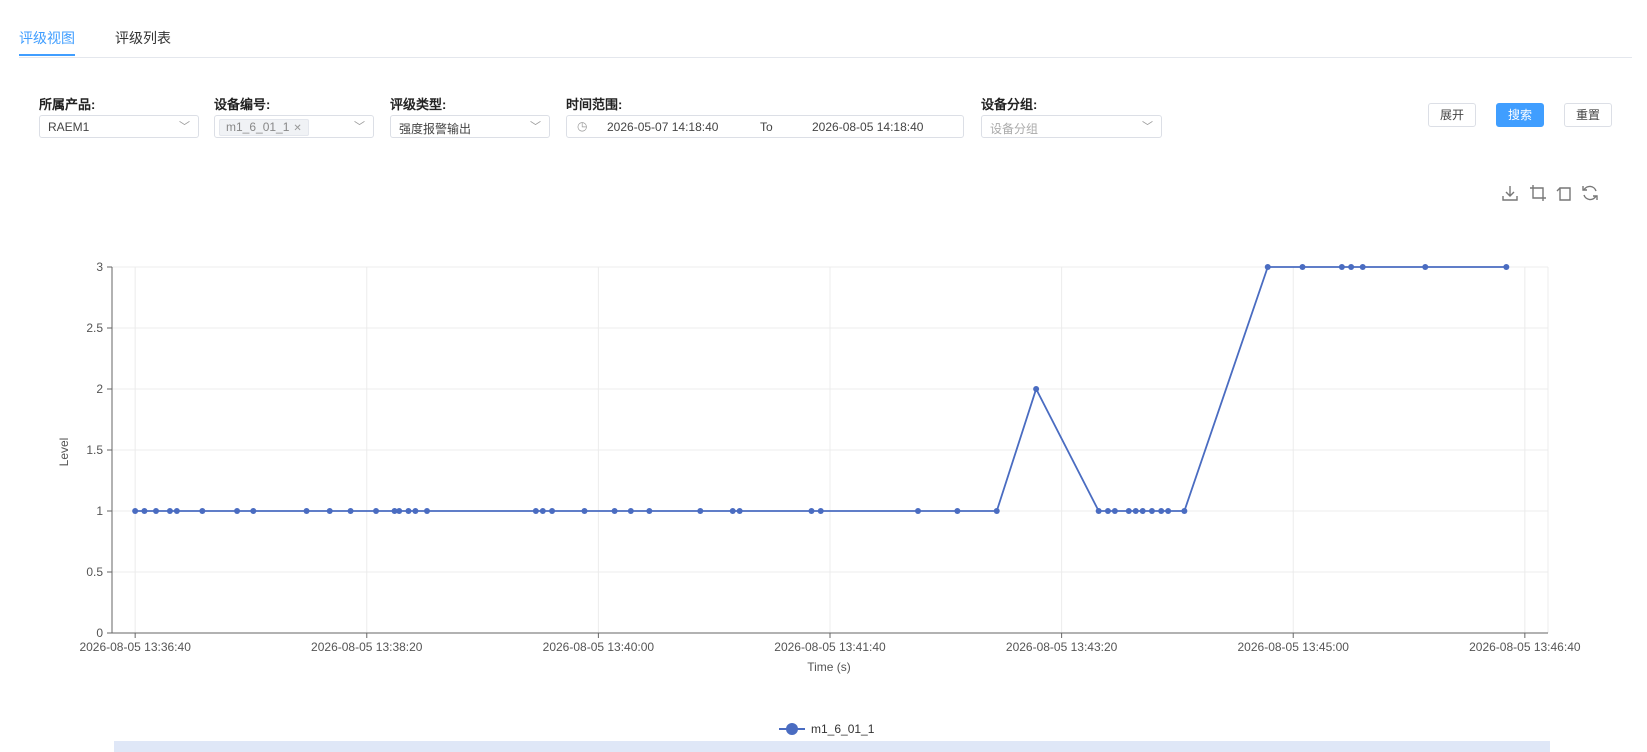 This screenshot has width=1647, height=752. Describe the element at coordinates (143, 38) in the screenshot. I see `tab-rating-list: 评级列表` at that location.